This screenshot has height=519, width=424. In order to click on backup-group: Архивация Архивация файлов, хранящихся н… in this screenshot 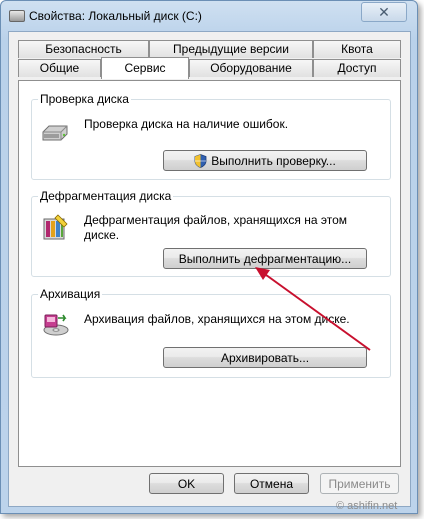, I will do `click(211, 332)`.